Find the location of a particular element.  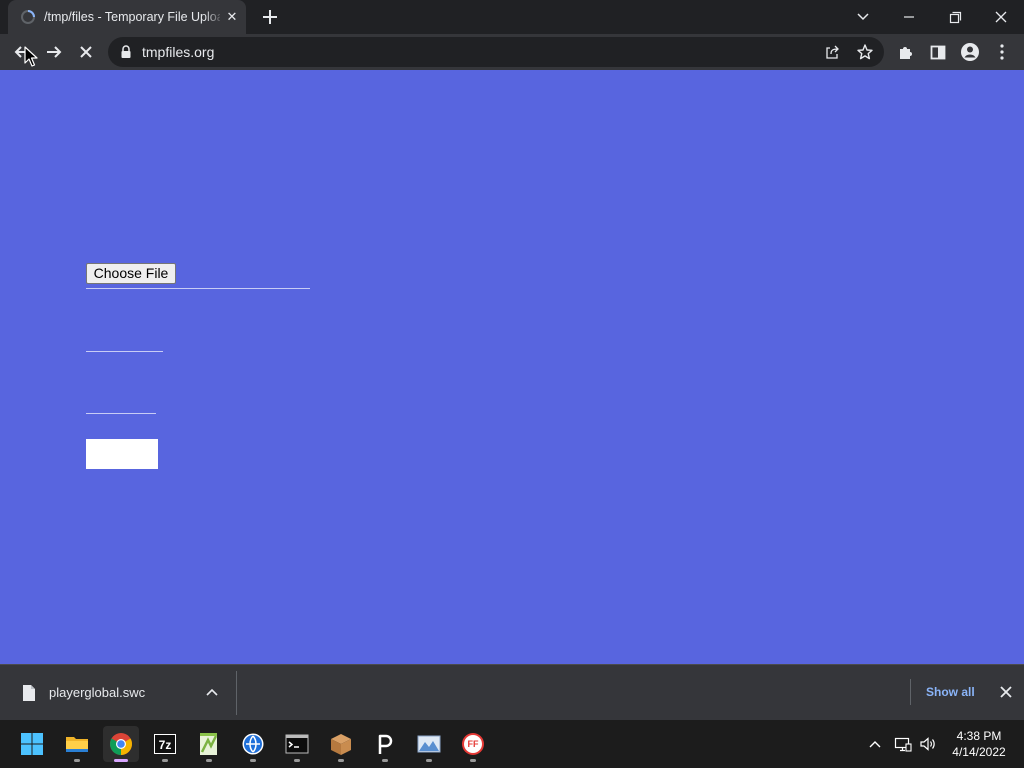

tab-strip: /tmp/files - Temporary File Uploader ✕ is located at coordinates (512, 17).